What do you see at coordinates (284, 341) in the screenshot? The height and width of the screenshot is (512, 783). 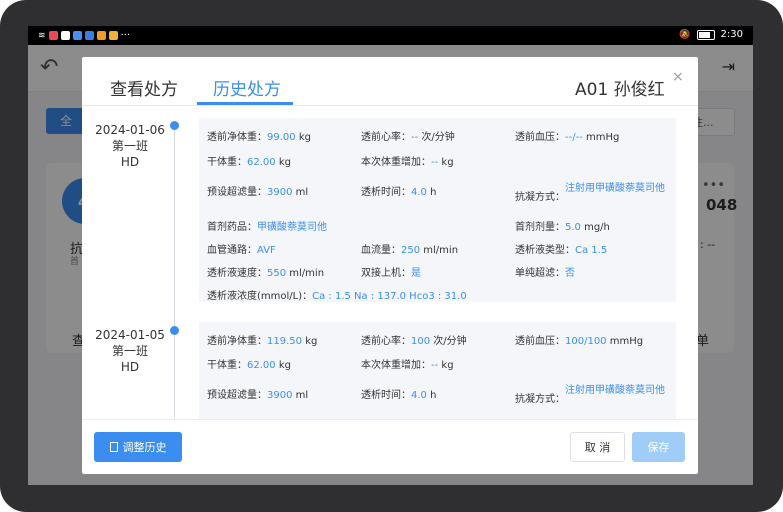 I see `net-weight-value: 119.50` at bounding box center [284, 341].